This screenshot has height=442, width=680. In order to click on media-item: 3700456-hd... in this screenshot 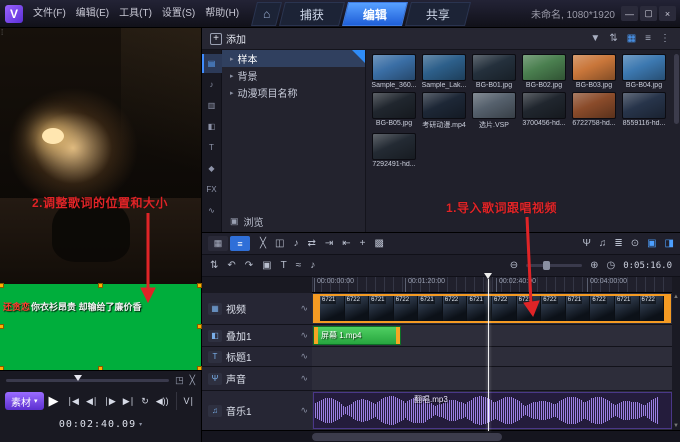, I will do `click(544, 111)`.